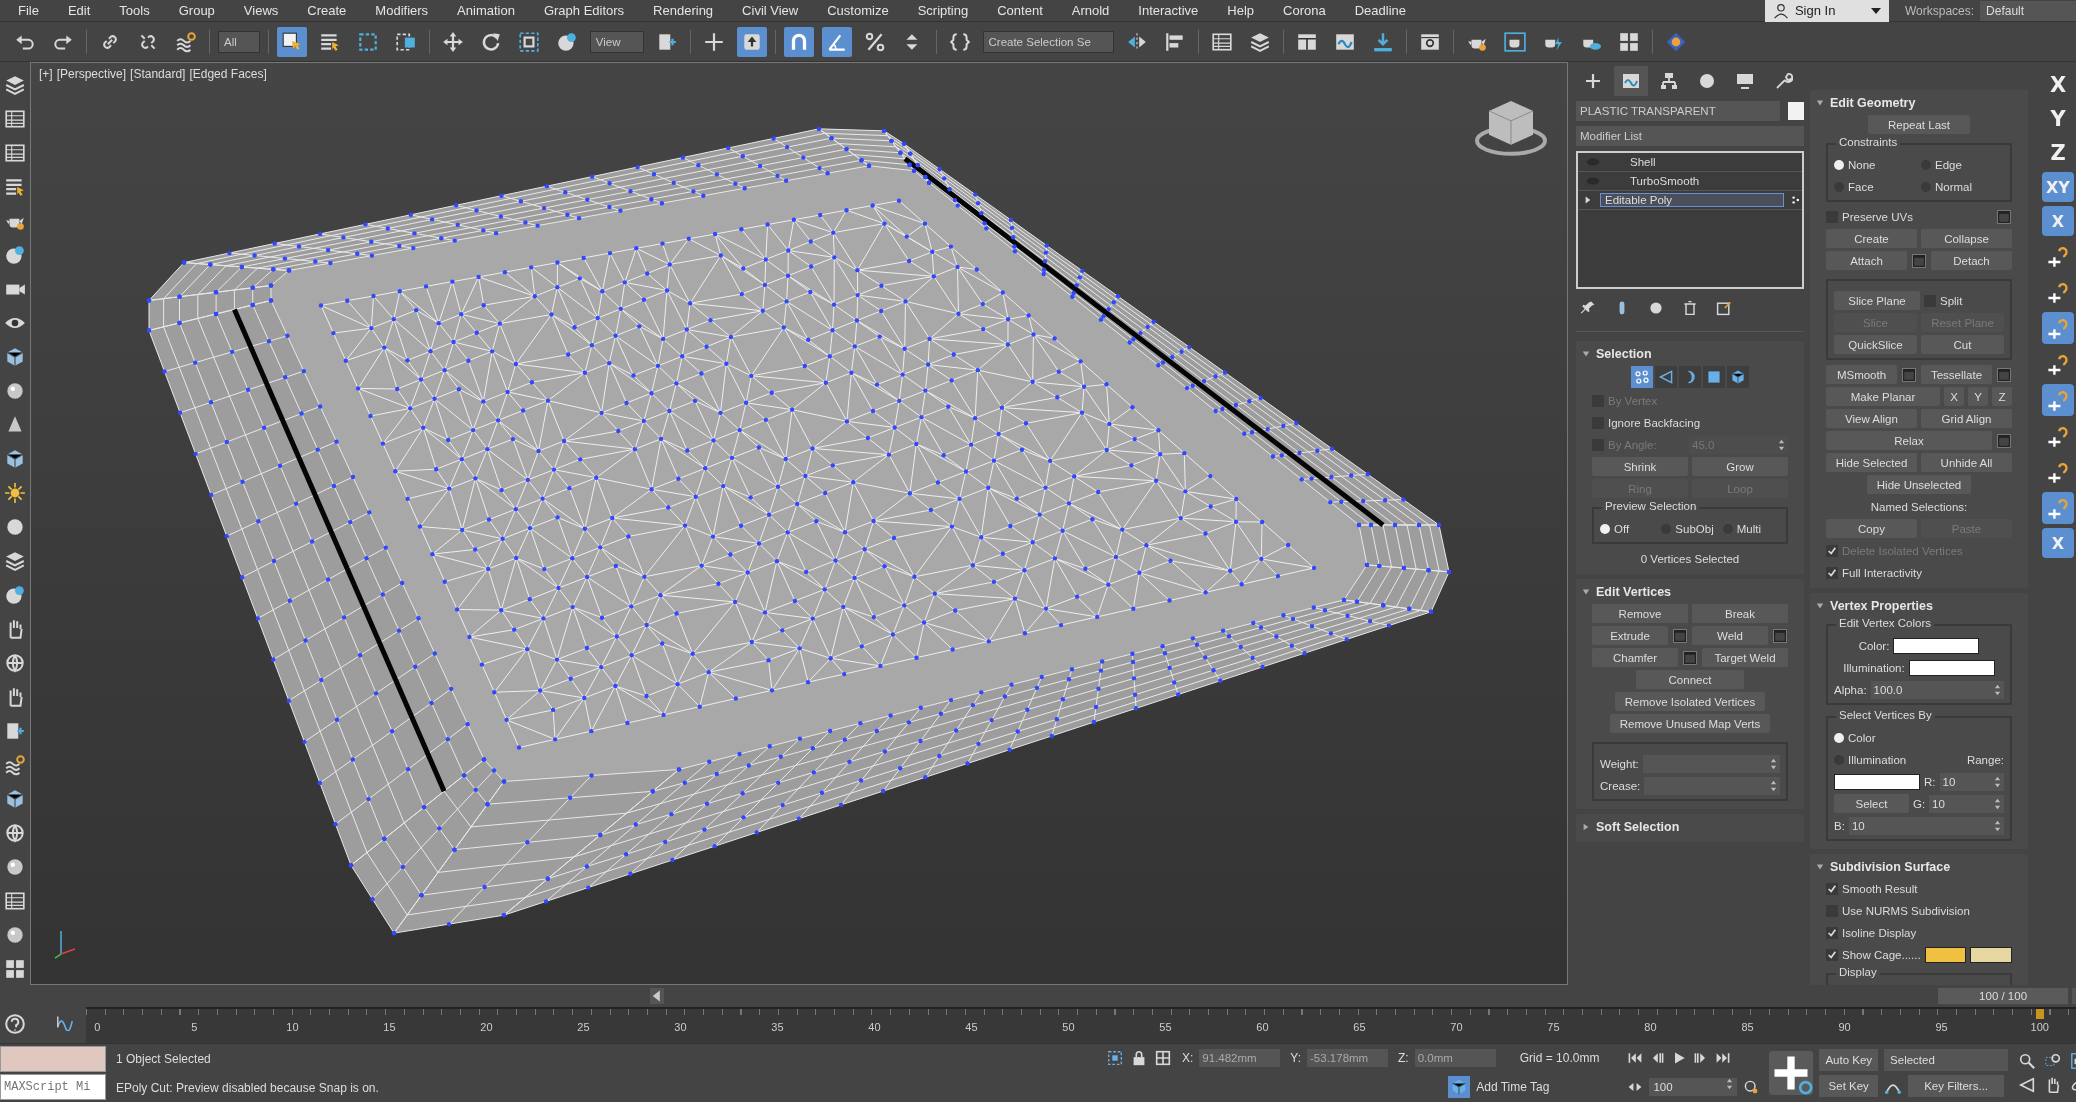 The width and height of the screenshot is (2076, 1102). I want to click on panel-button: Connect, so click(1690, 679).